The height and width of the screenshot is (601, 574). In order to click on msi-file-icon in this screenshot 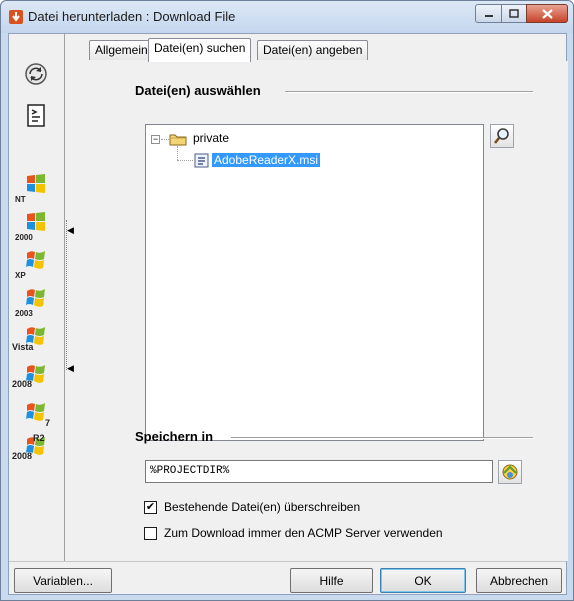, I will do `click(201, 160)`.